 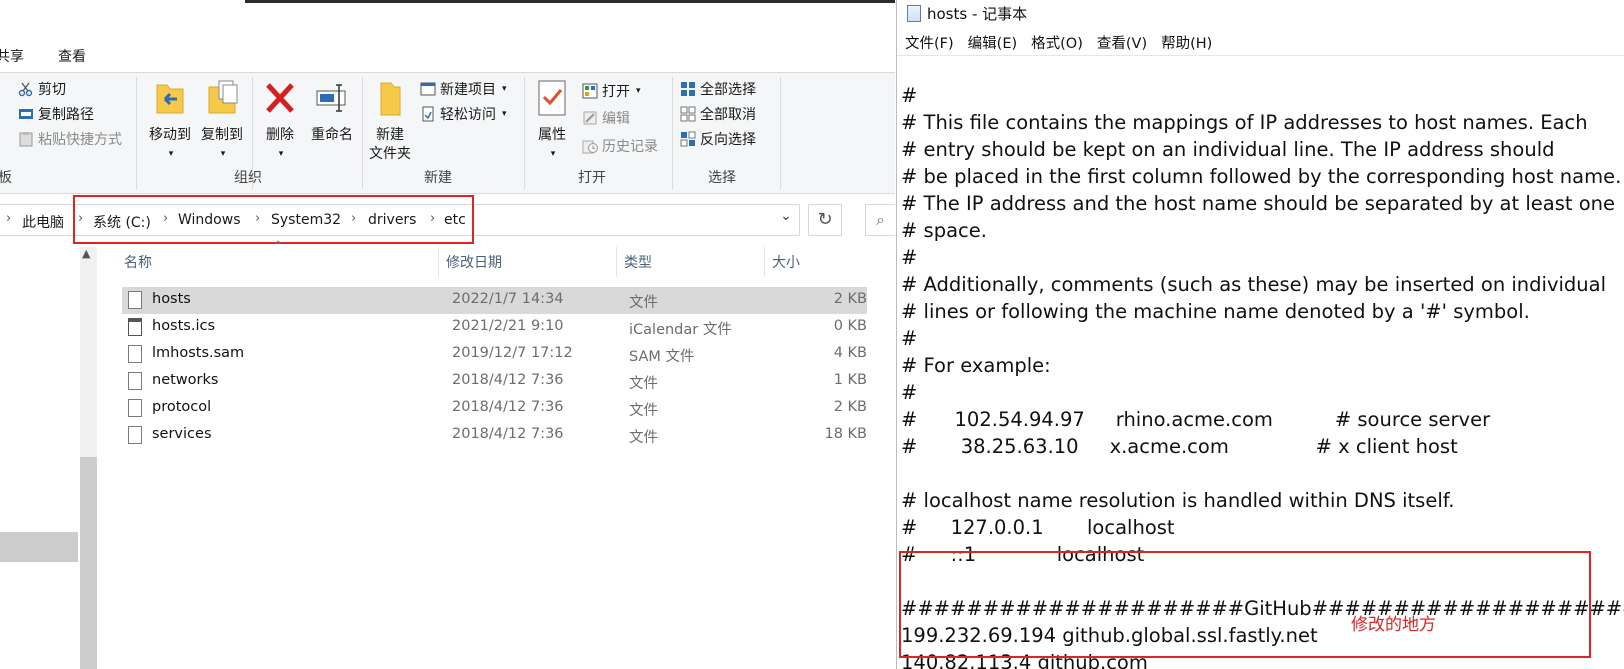 What do you see at coordinates (786, 262) in the screenshot?
I see `column-size: 大小` at bounding box center [786, 262].